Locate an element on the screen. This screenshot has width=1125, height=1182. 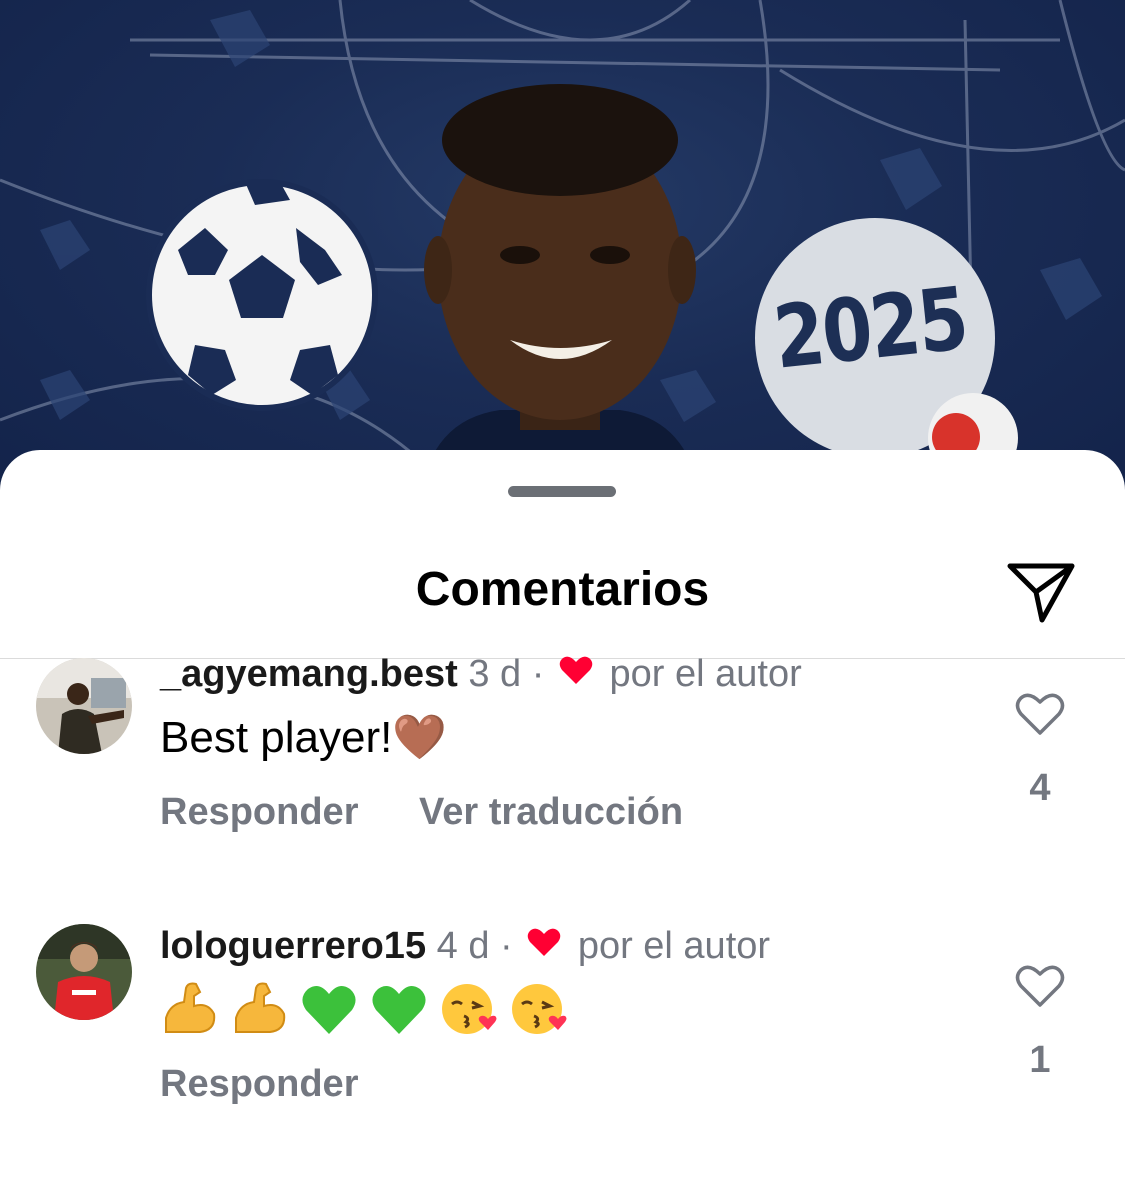
comment-username: _agyemang.best is located at coordinates (309, 674).